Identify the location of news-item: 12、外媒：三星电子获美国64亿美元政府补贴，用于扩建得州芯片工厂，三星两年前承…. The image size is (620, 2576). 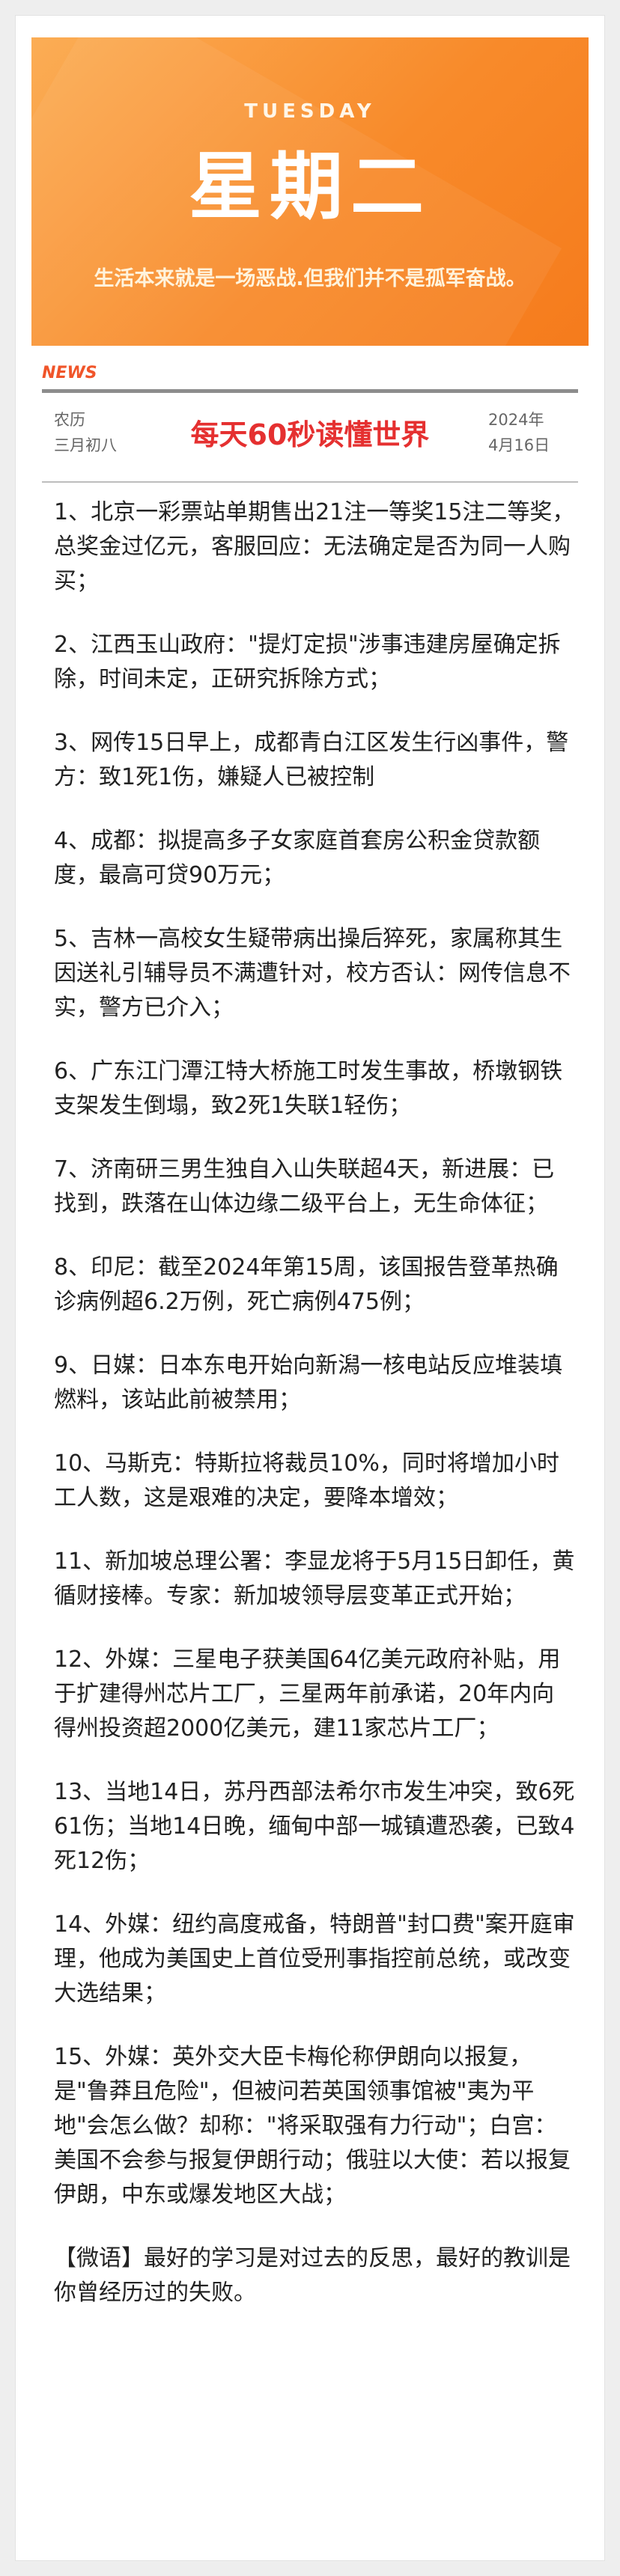
(307, 1694).